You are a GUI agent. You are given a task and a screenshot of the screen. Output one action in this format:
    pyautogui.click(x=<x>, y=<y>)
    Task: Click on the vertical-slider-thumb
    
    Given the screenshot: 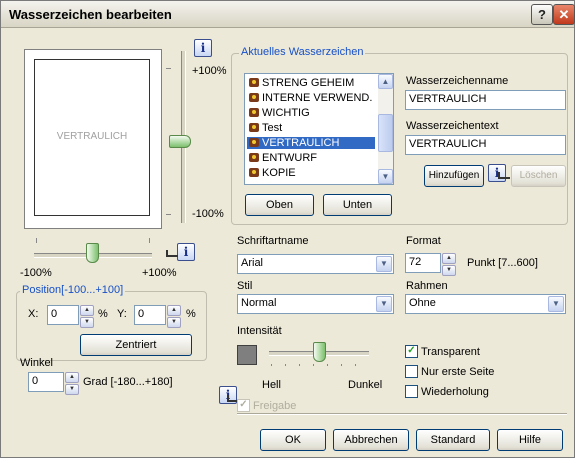 What is the action you would take?
    pyautogui.click(x=180, y=141)
    